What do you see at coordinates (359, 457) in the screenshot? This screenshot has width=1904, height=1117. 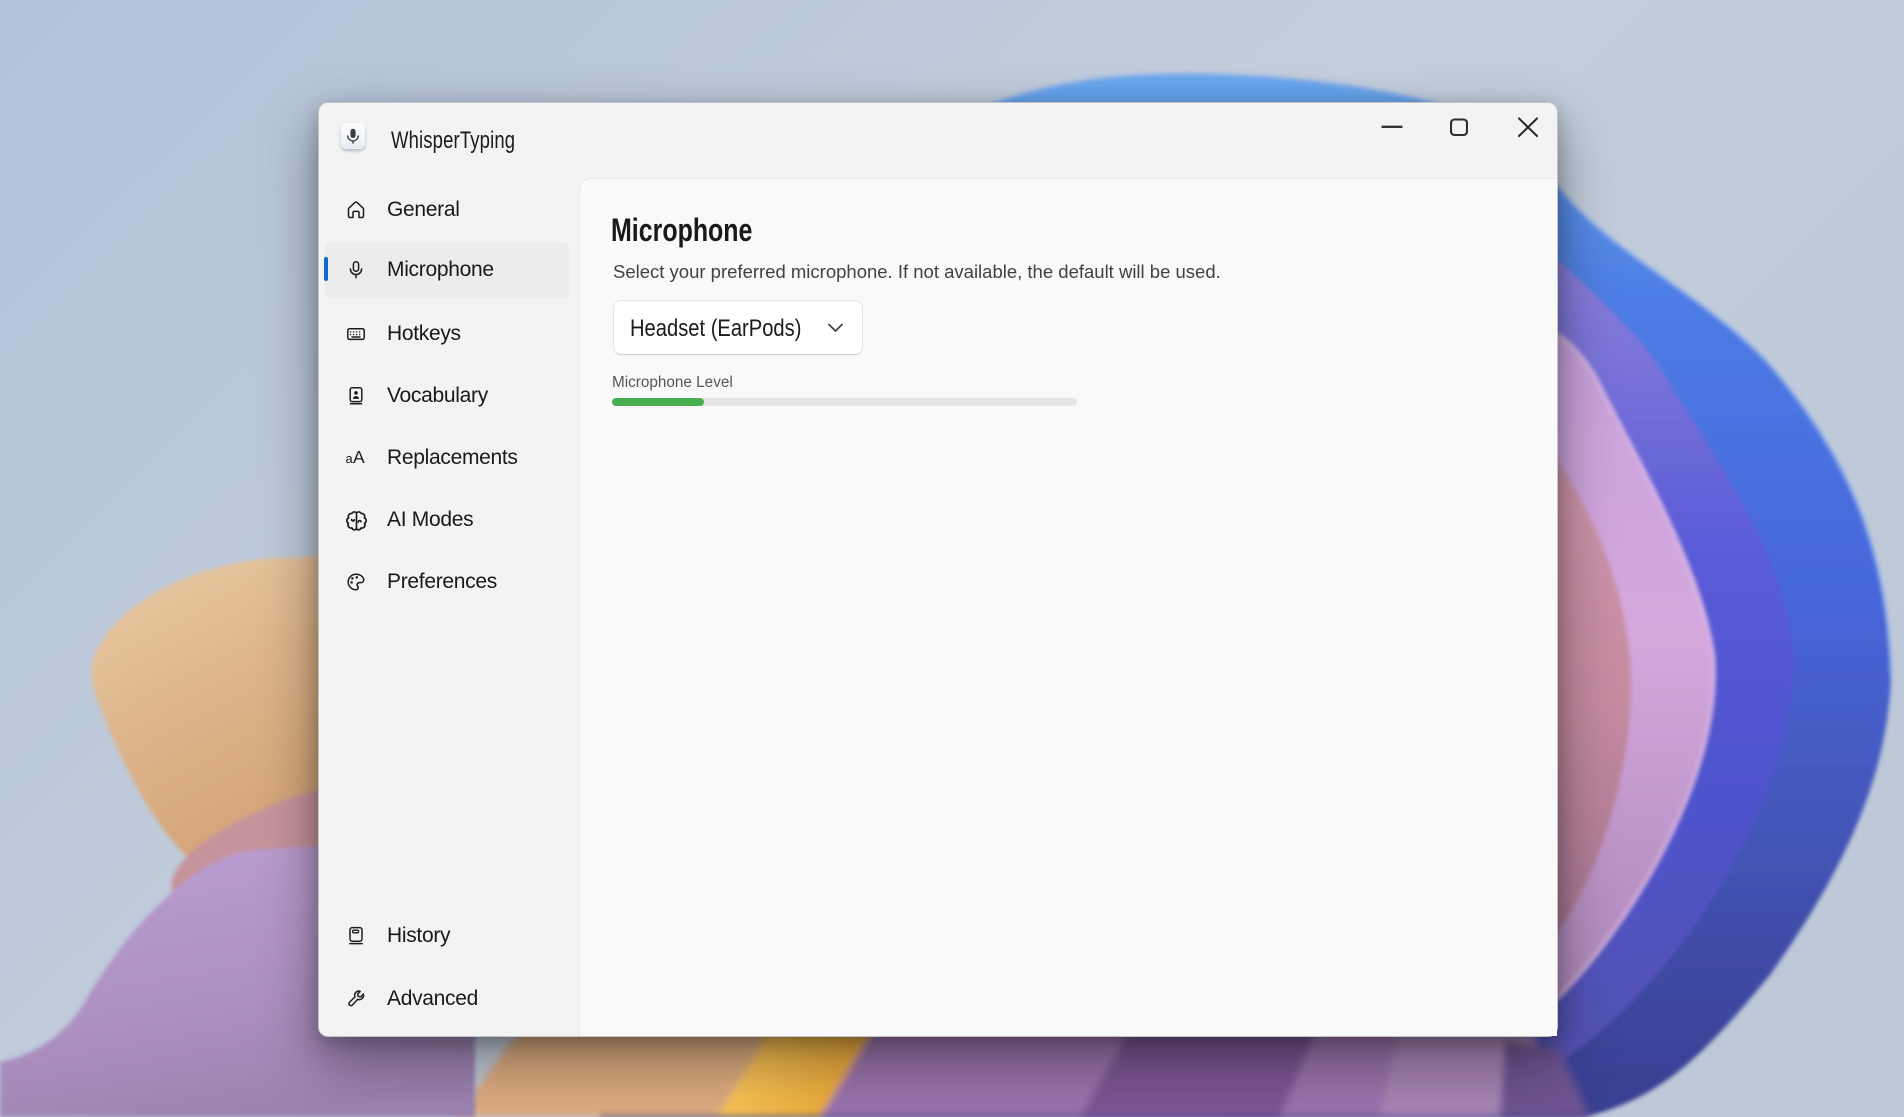 I see `svg-text: A` at bounding box center [359, 457].